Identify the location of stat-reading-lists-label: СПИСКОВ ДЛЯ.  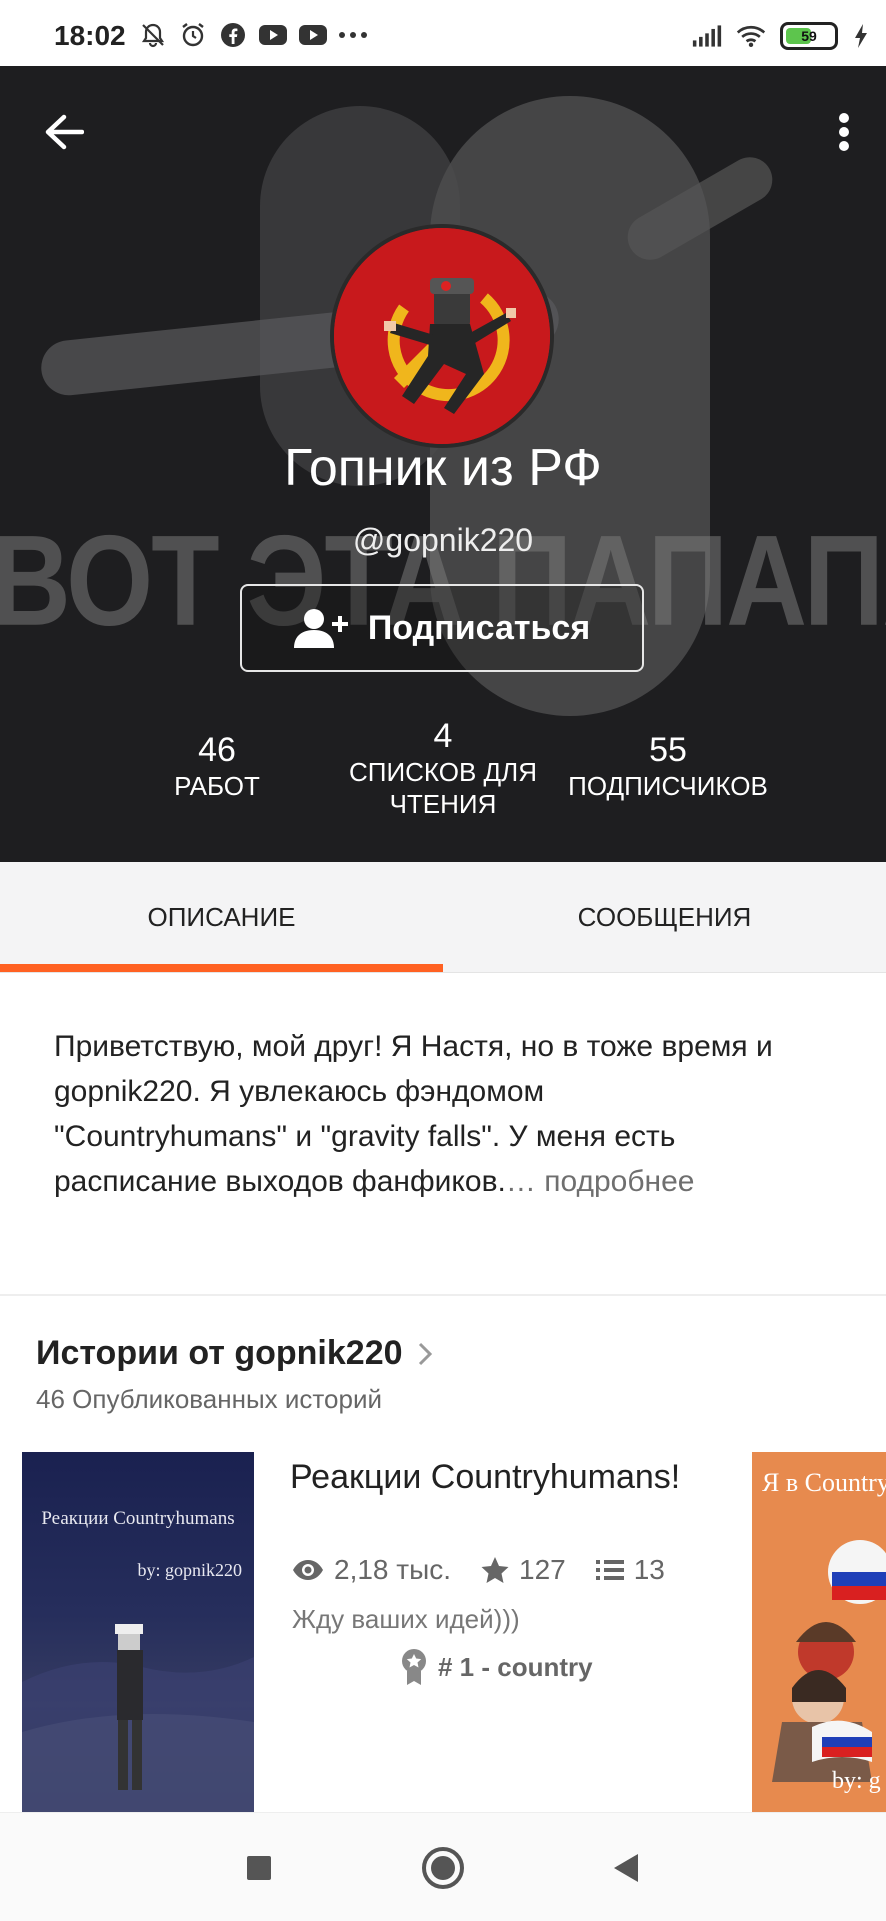
(443, 772).